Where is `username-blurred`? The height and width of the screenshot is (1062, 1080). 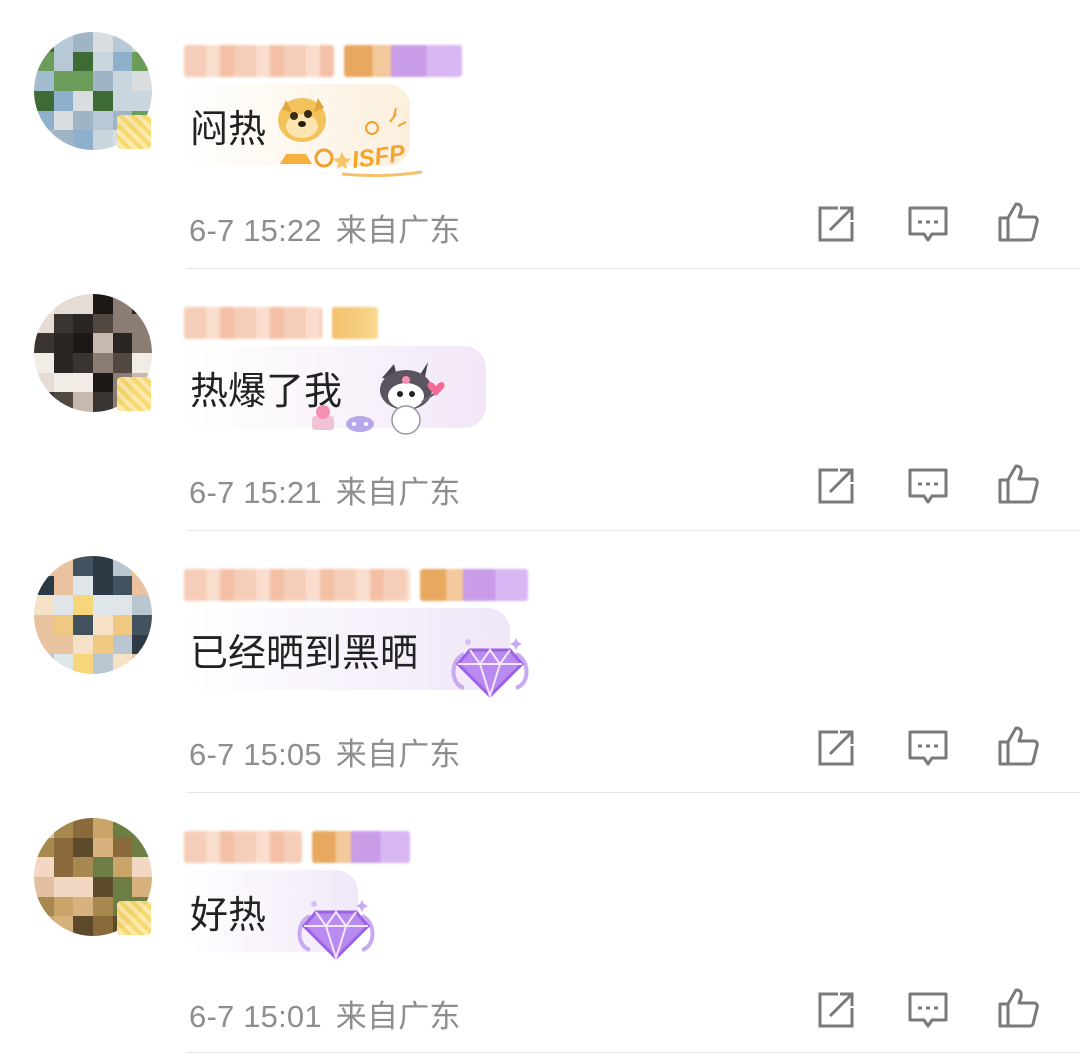
username-blurred is located at coordinates (253, 323).